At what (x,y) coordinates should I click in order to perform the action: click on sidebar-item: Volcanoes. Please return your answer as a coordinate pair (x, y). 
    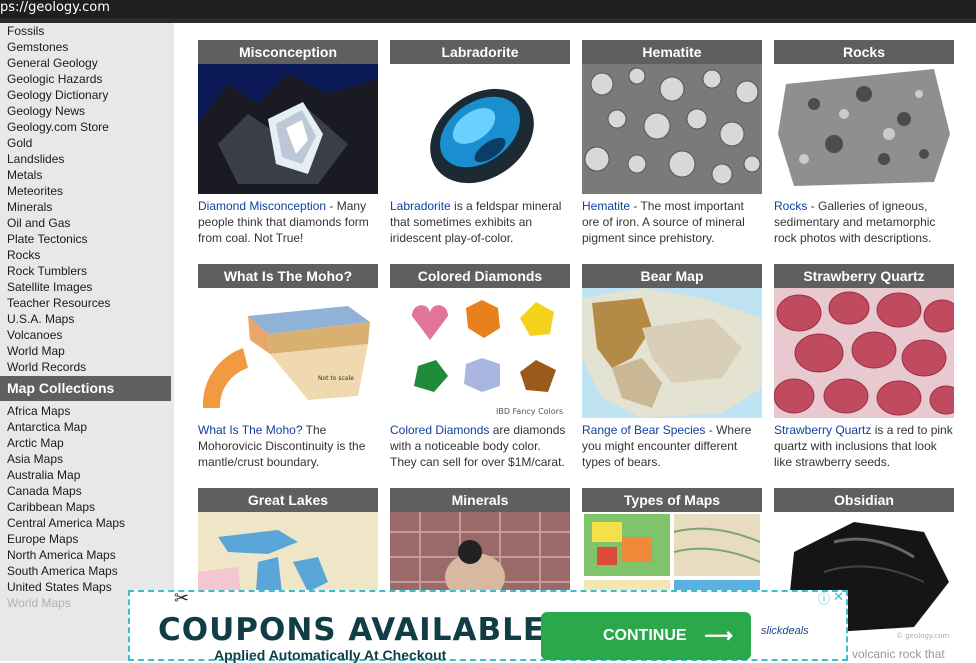
    Looking at the image, I should click on (87, 335).